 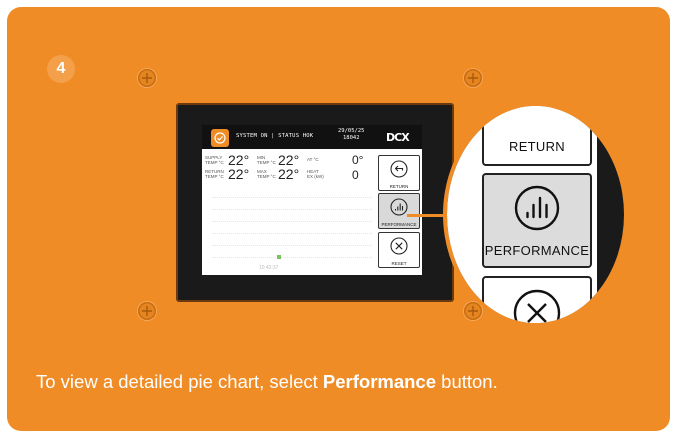 I want to click on return-button: RETURN, so click(x=399, y=173).